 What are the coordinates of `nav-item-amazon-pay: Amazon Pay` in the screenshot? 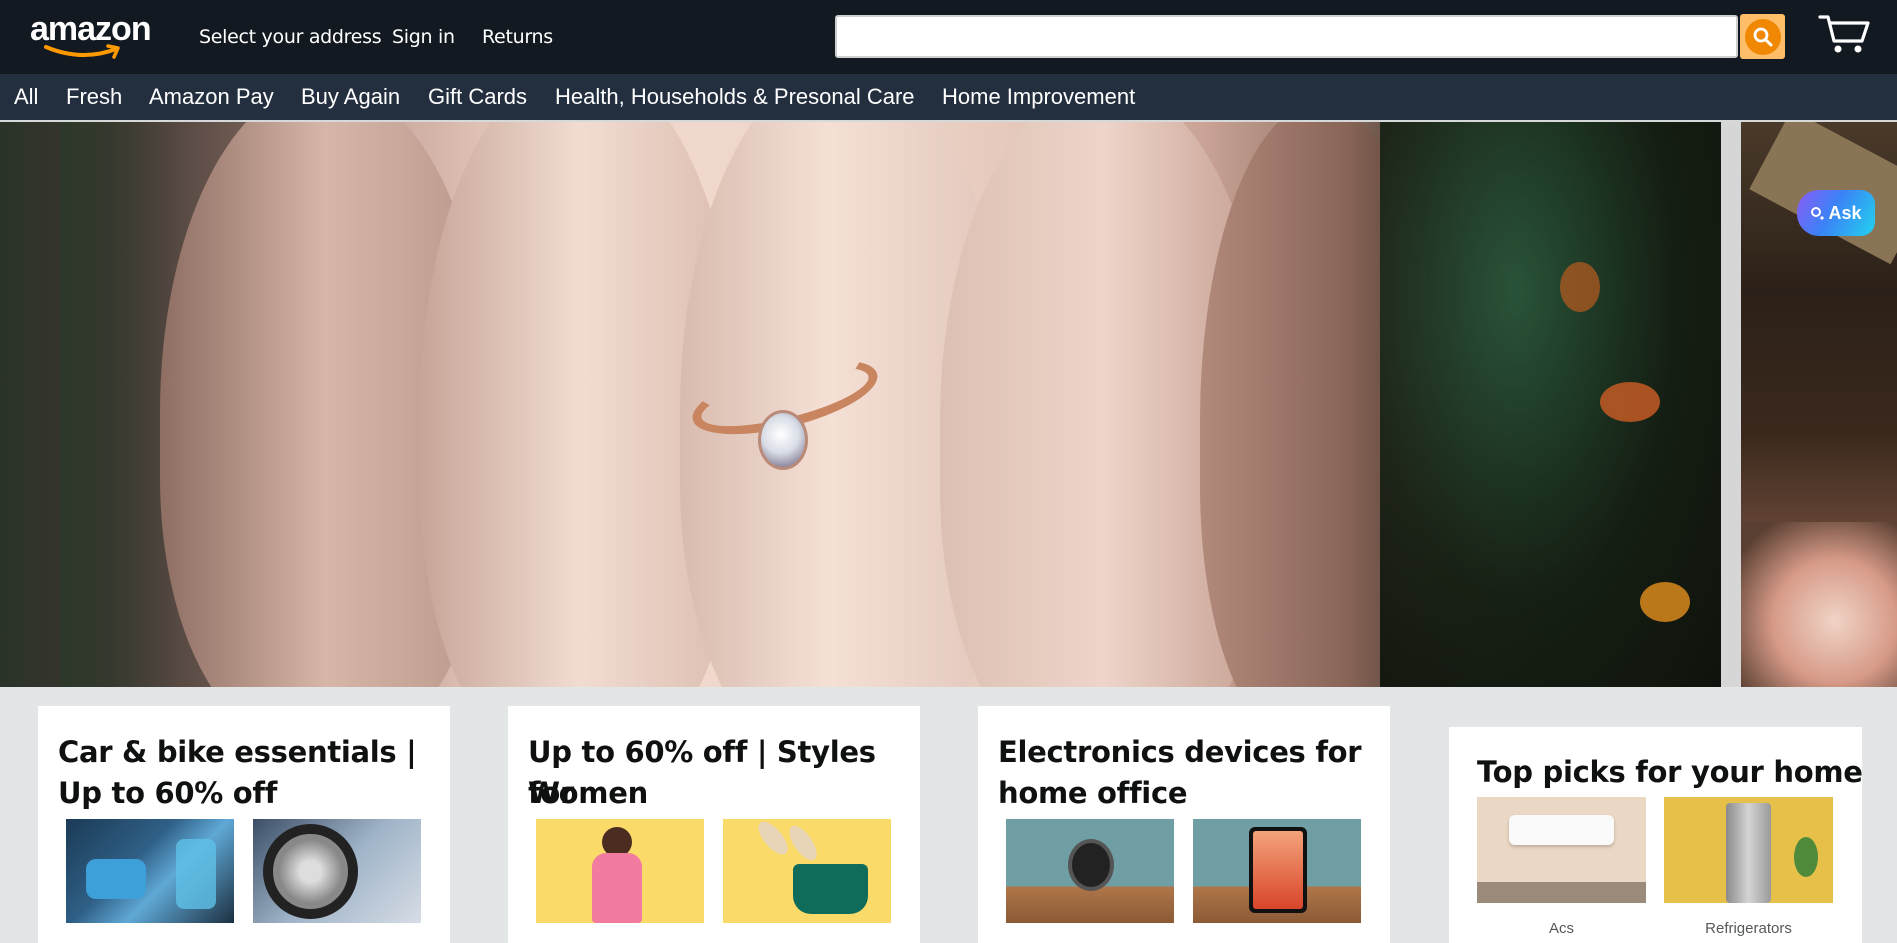 It's located at (211, 97).